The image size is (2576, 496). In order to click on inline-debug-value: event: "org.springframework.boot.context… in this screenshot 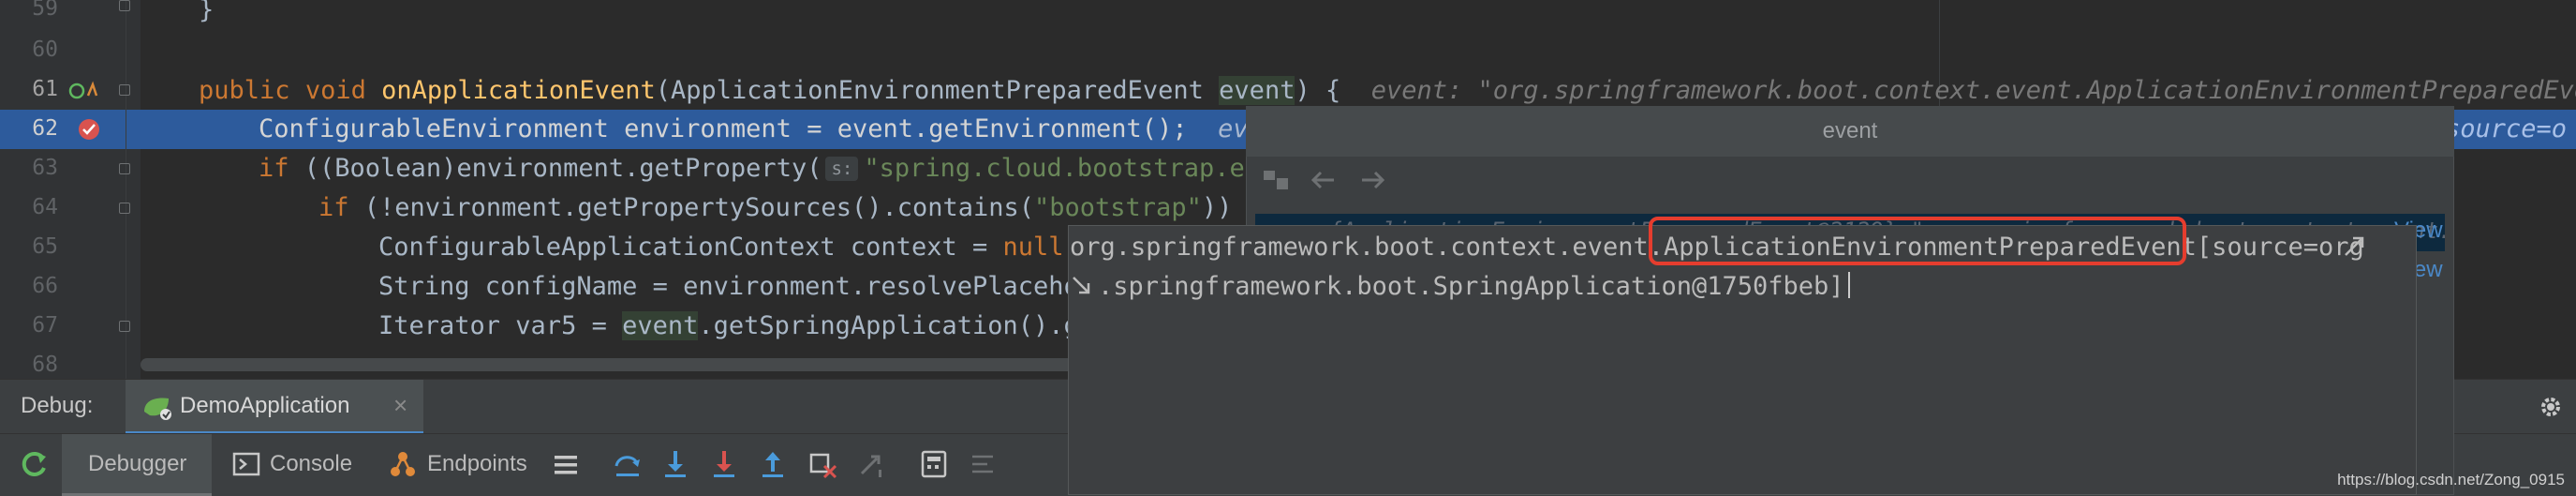, I will do `click(1973, 90)`.